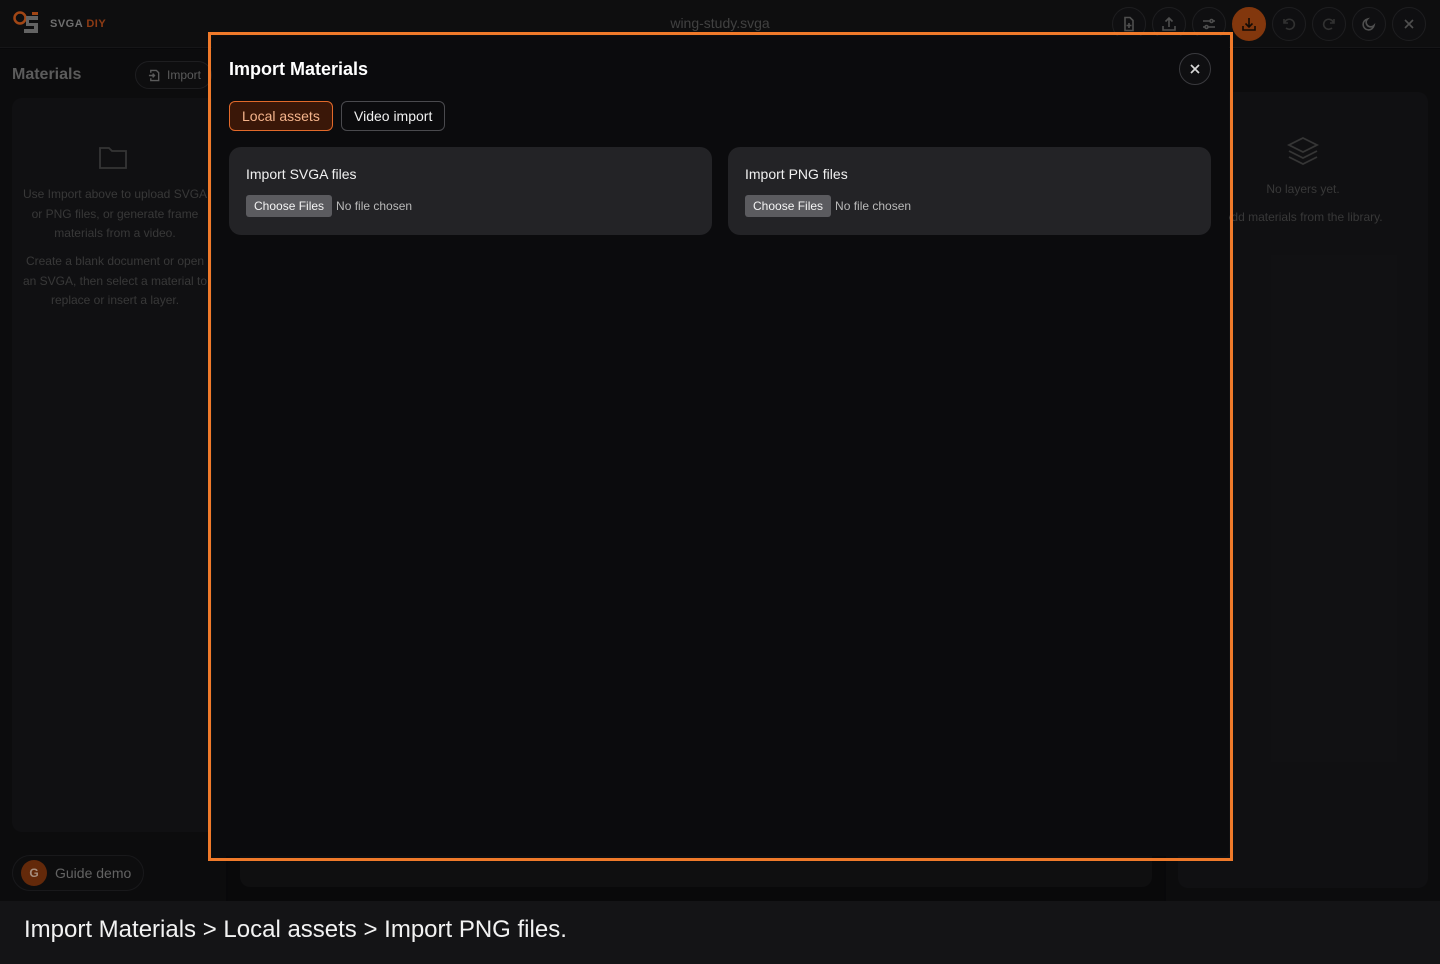 The width and height of the screenshot is (1440, 964). I want to click on dialog-close-button, so click(1195, 69).